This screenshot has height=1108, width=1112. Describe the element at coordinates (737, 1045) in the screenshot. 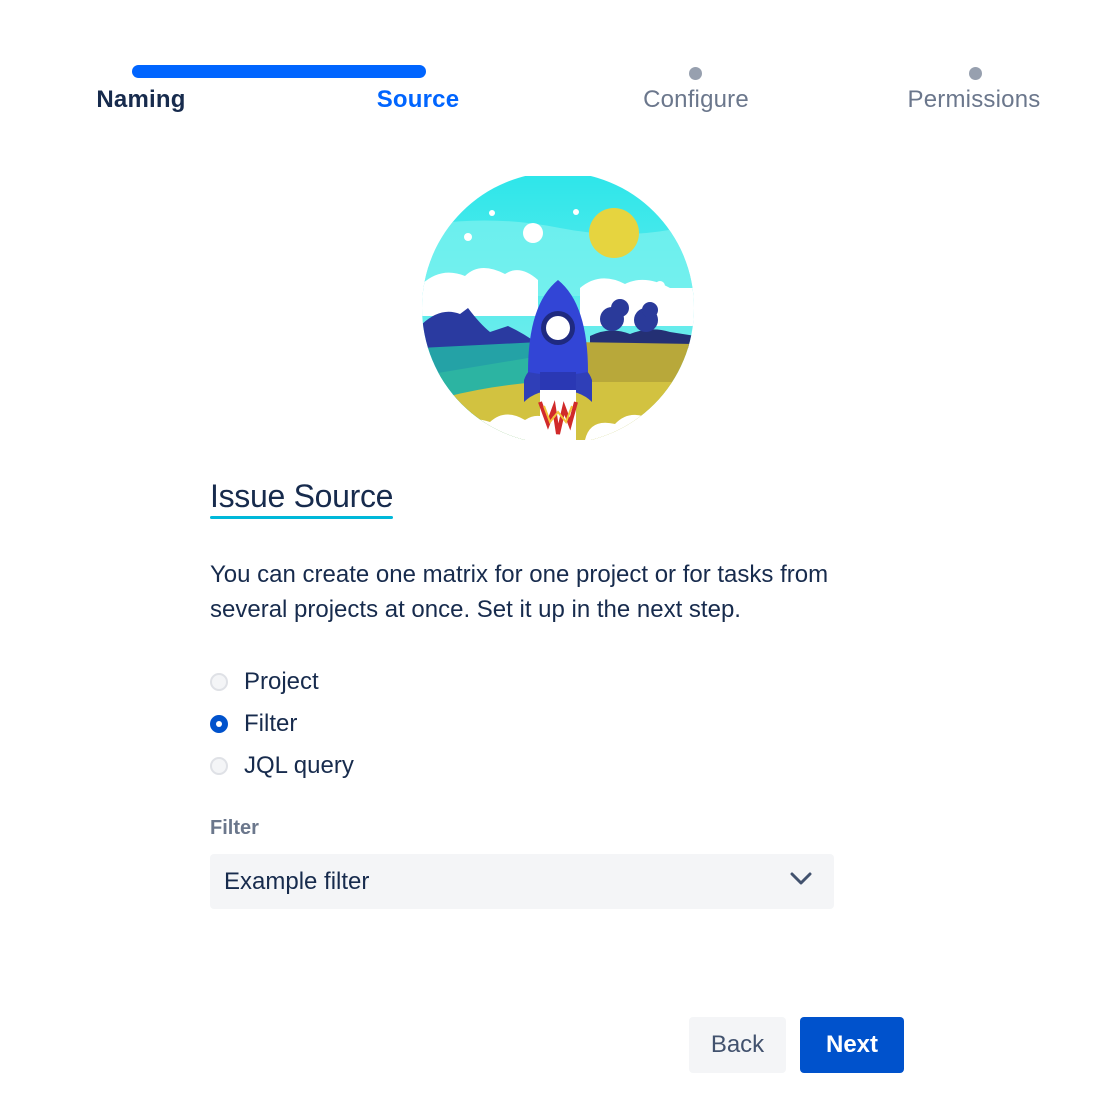

I see `back-button: Back` at that location.